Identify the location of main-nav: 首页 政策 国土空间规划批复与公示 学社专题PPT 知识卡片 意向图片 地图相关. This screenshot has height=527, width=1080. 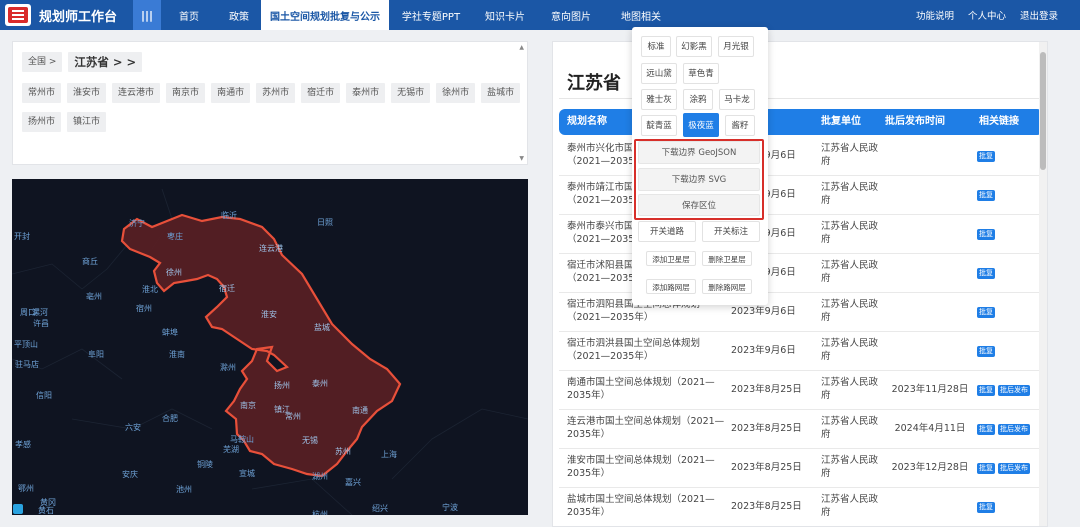
(419, 15).